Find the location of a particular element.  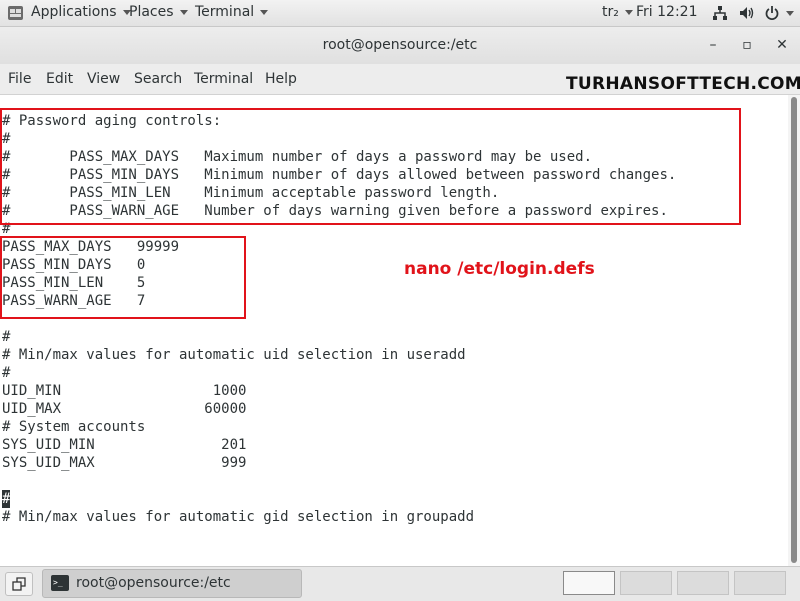

menu-search: Search is located at coordinates (158, 79).